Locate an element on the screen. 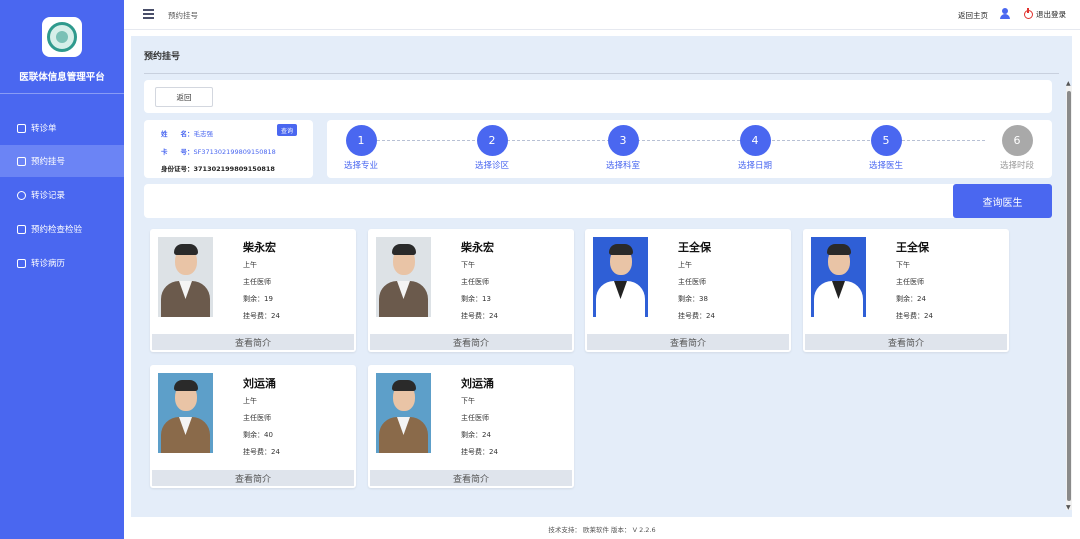 The width and height of the screenshot is (1080, 539). step-number: 4 is located at coordinates (755, 140).